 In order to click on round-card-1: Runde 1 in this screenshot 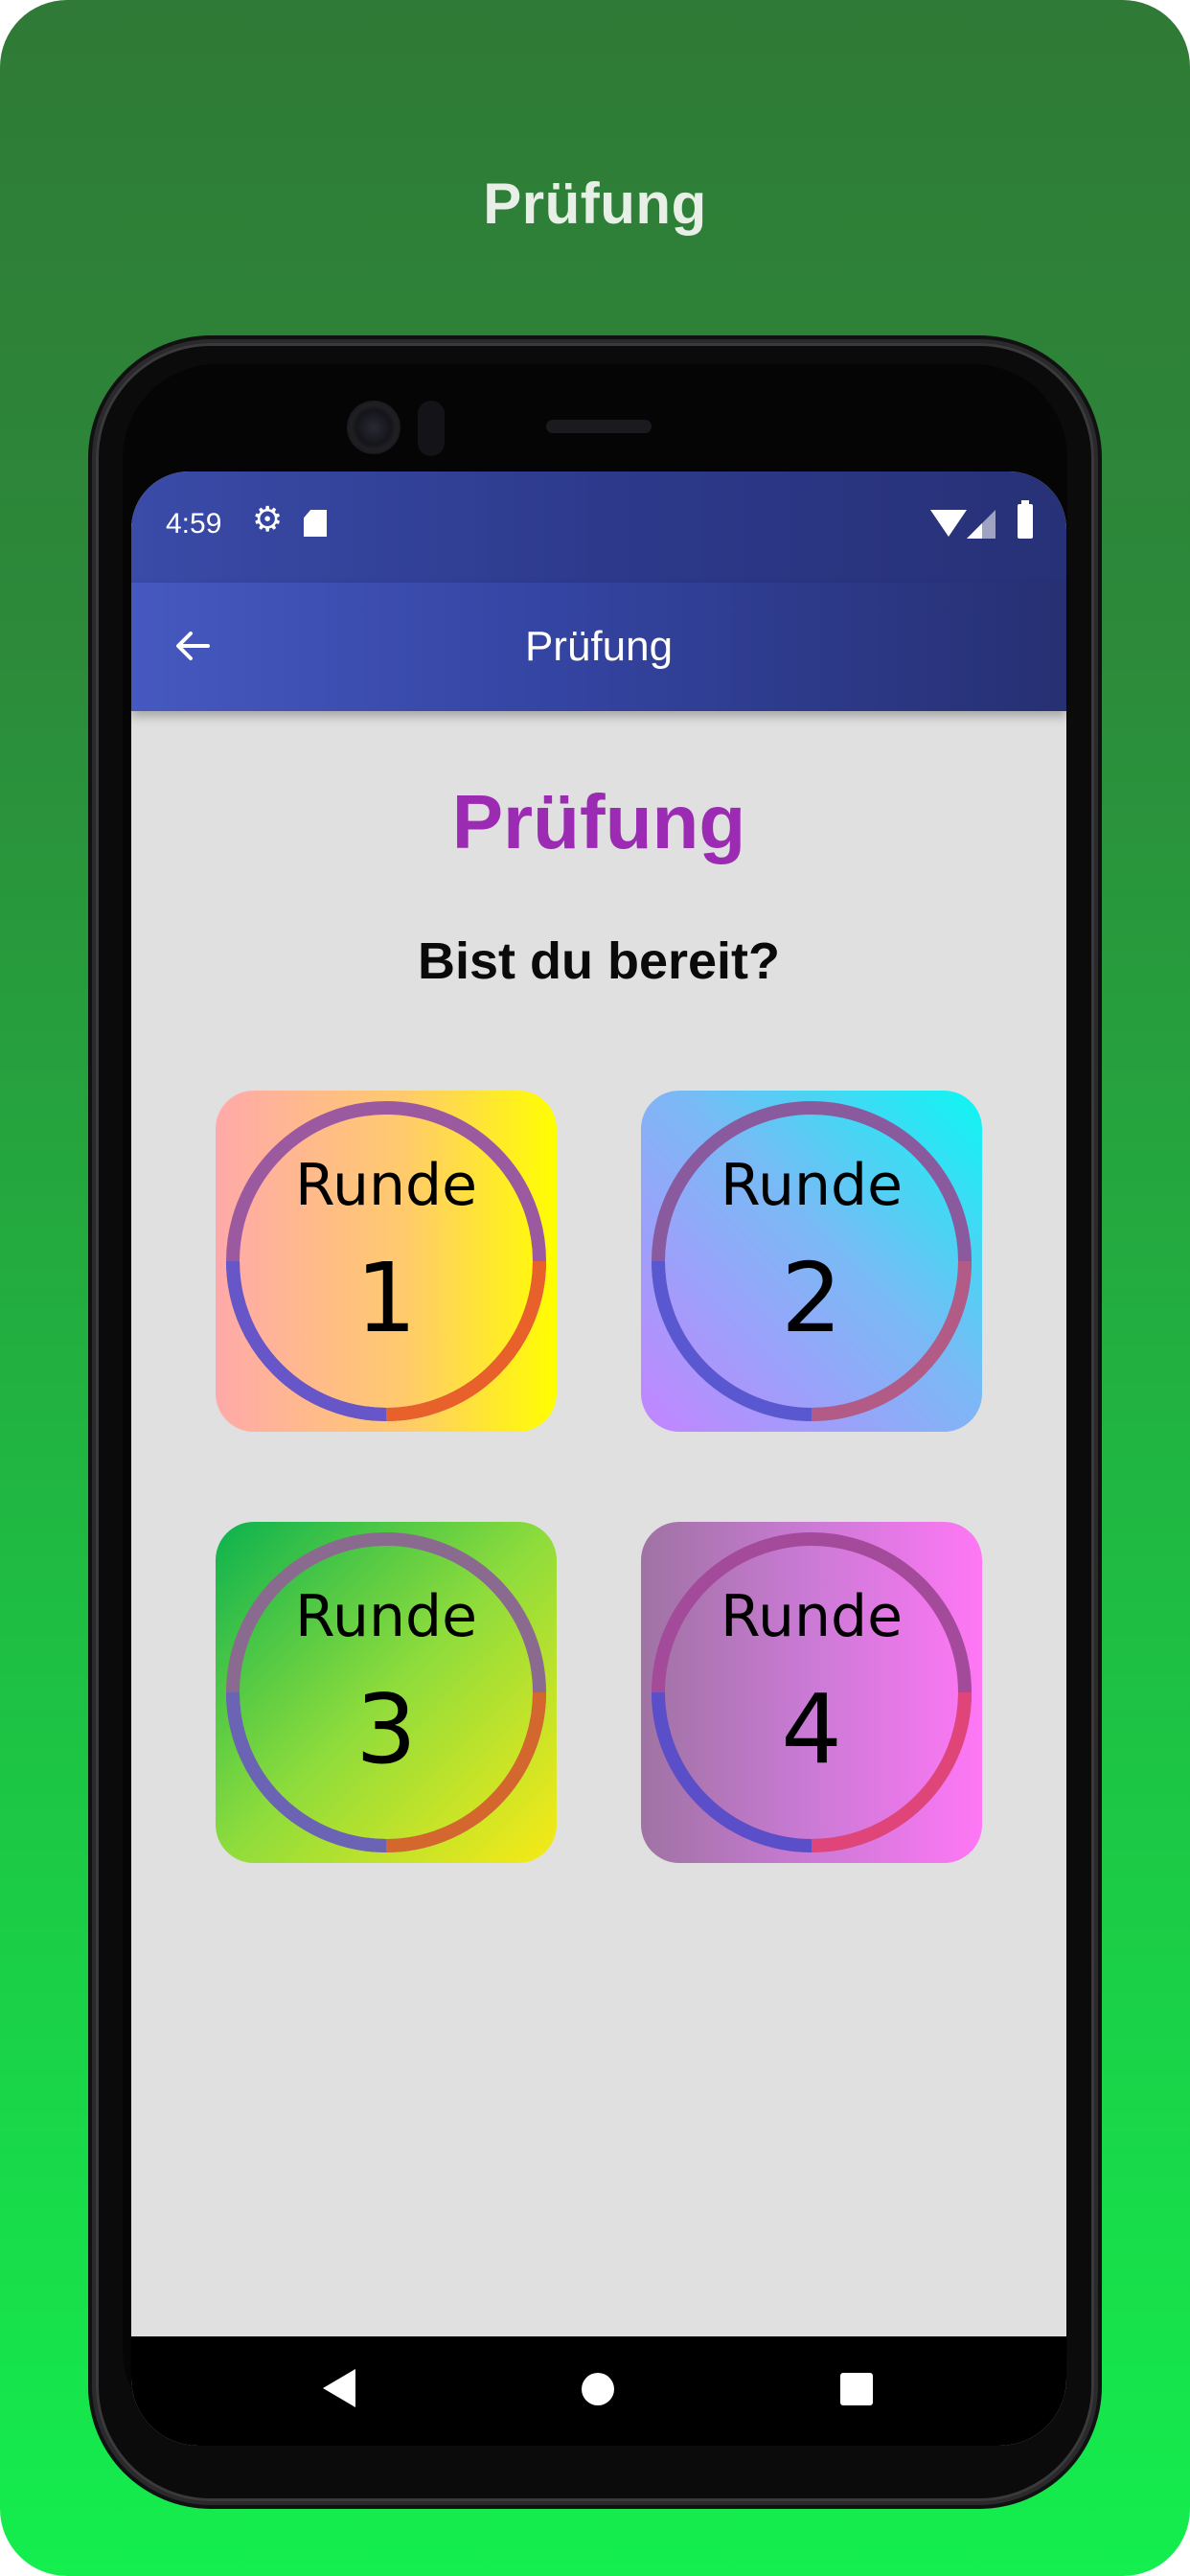, I will do `click(387, 1261)`.